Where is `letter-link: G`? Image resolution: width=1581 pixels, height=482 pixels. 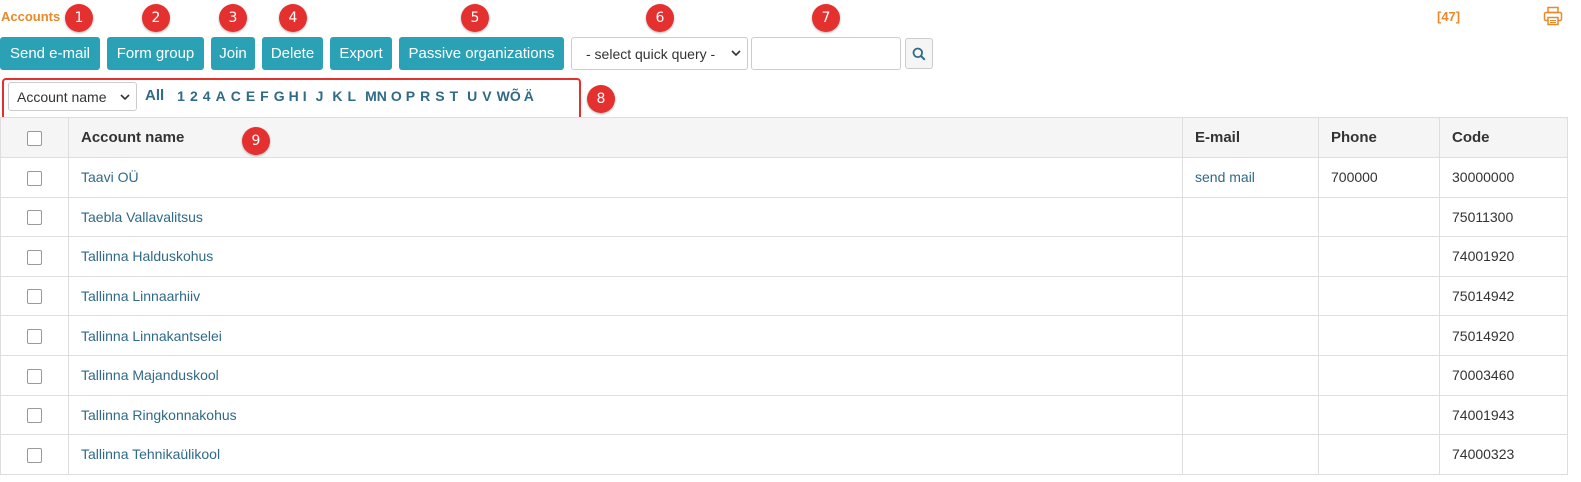
letter-link: G is located at coordinates (279, 96).